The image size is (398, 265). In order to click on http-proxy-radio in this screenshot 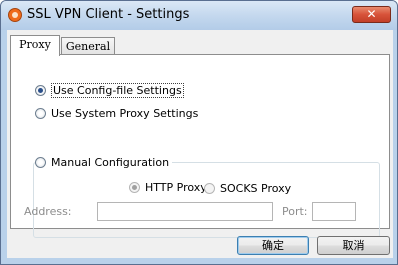, I will do `click(134, 187)`.